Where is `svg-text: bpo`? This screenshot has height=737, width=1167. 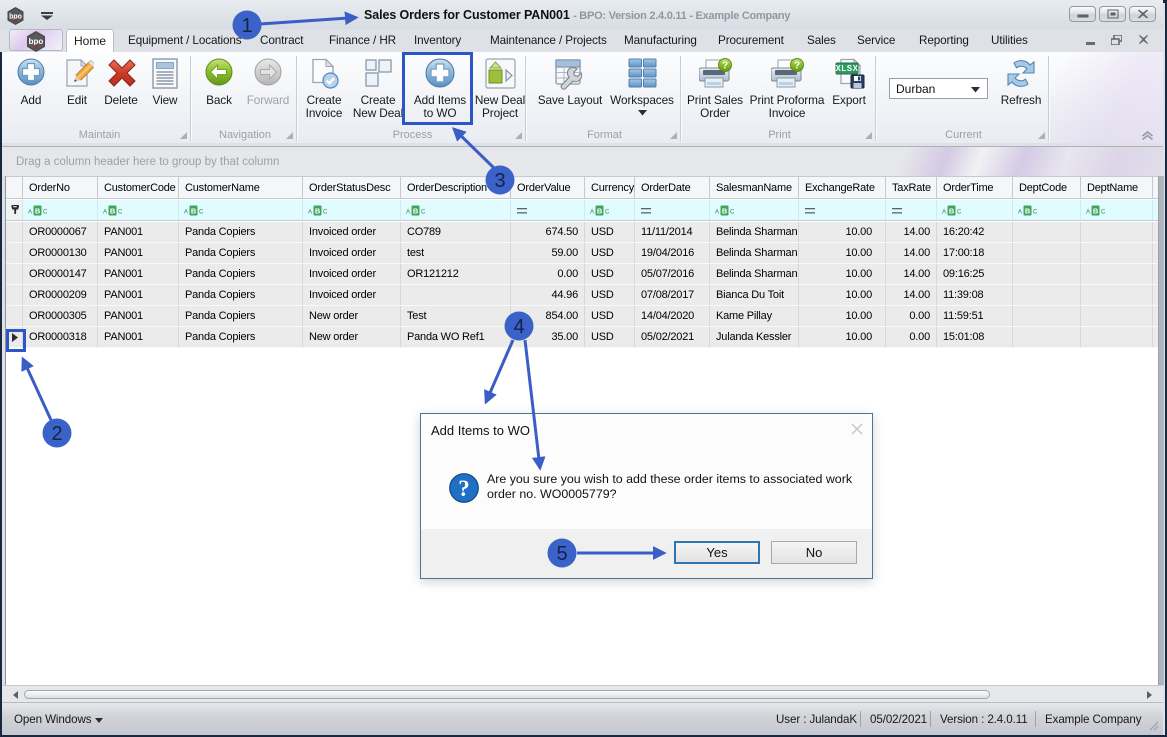 svg-text: bpo is located at coordinates (36, 41).